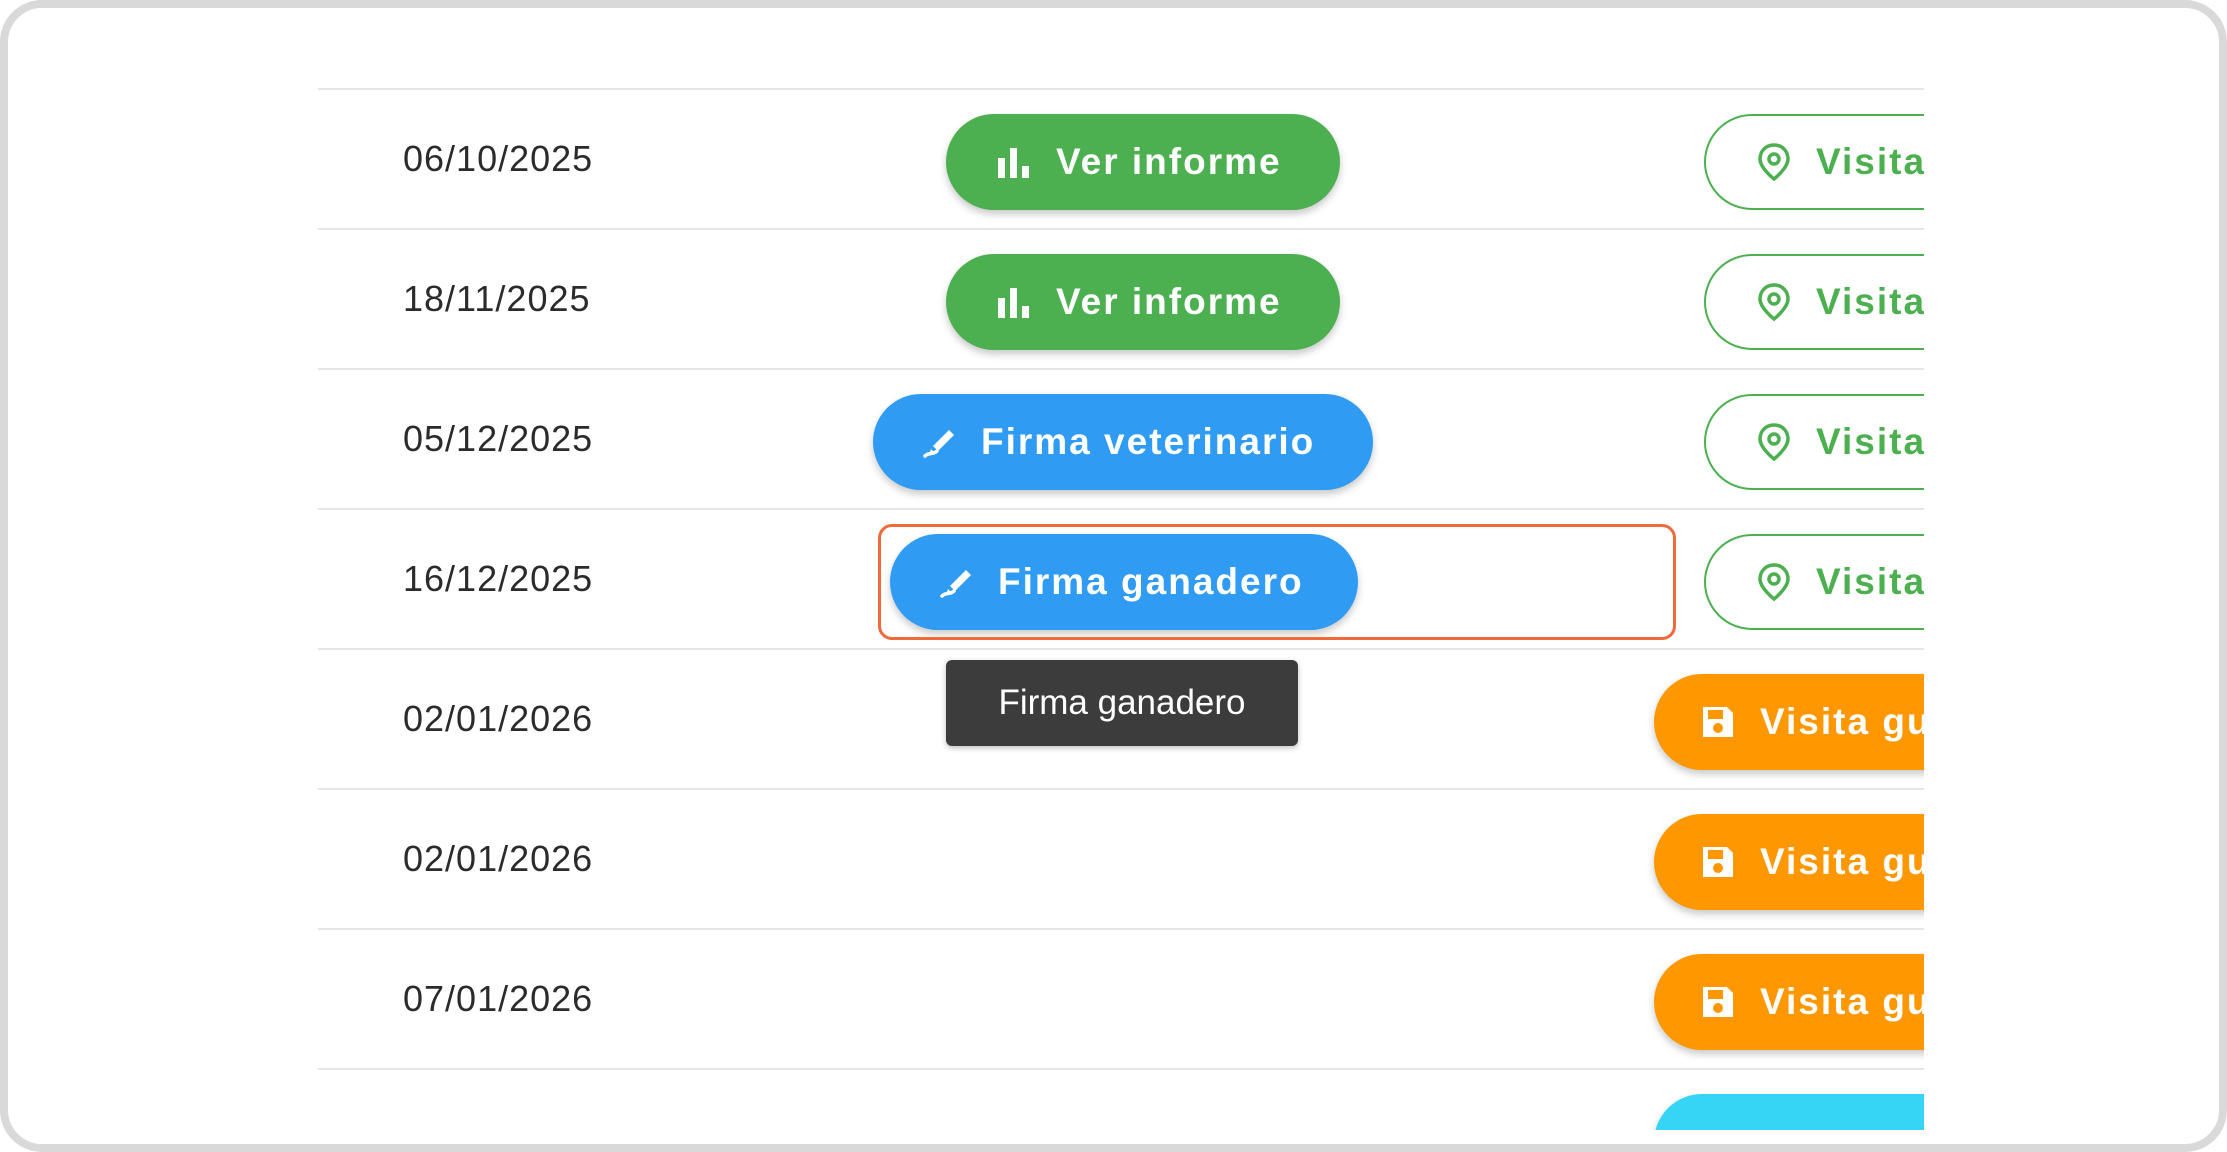  I want to click on visit-date: 05/12/2025, so click(498, 438).